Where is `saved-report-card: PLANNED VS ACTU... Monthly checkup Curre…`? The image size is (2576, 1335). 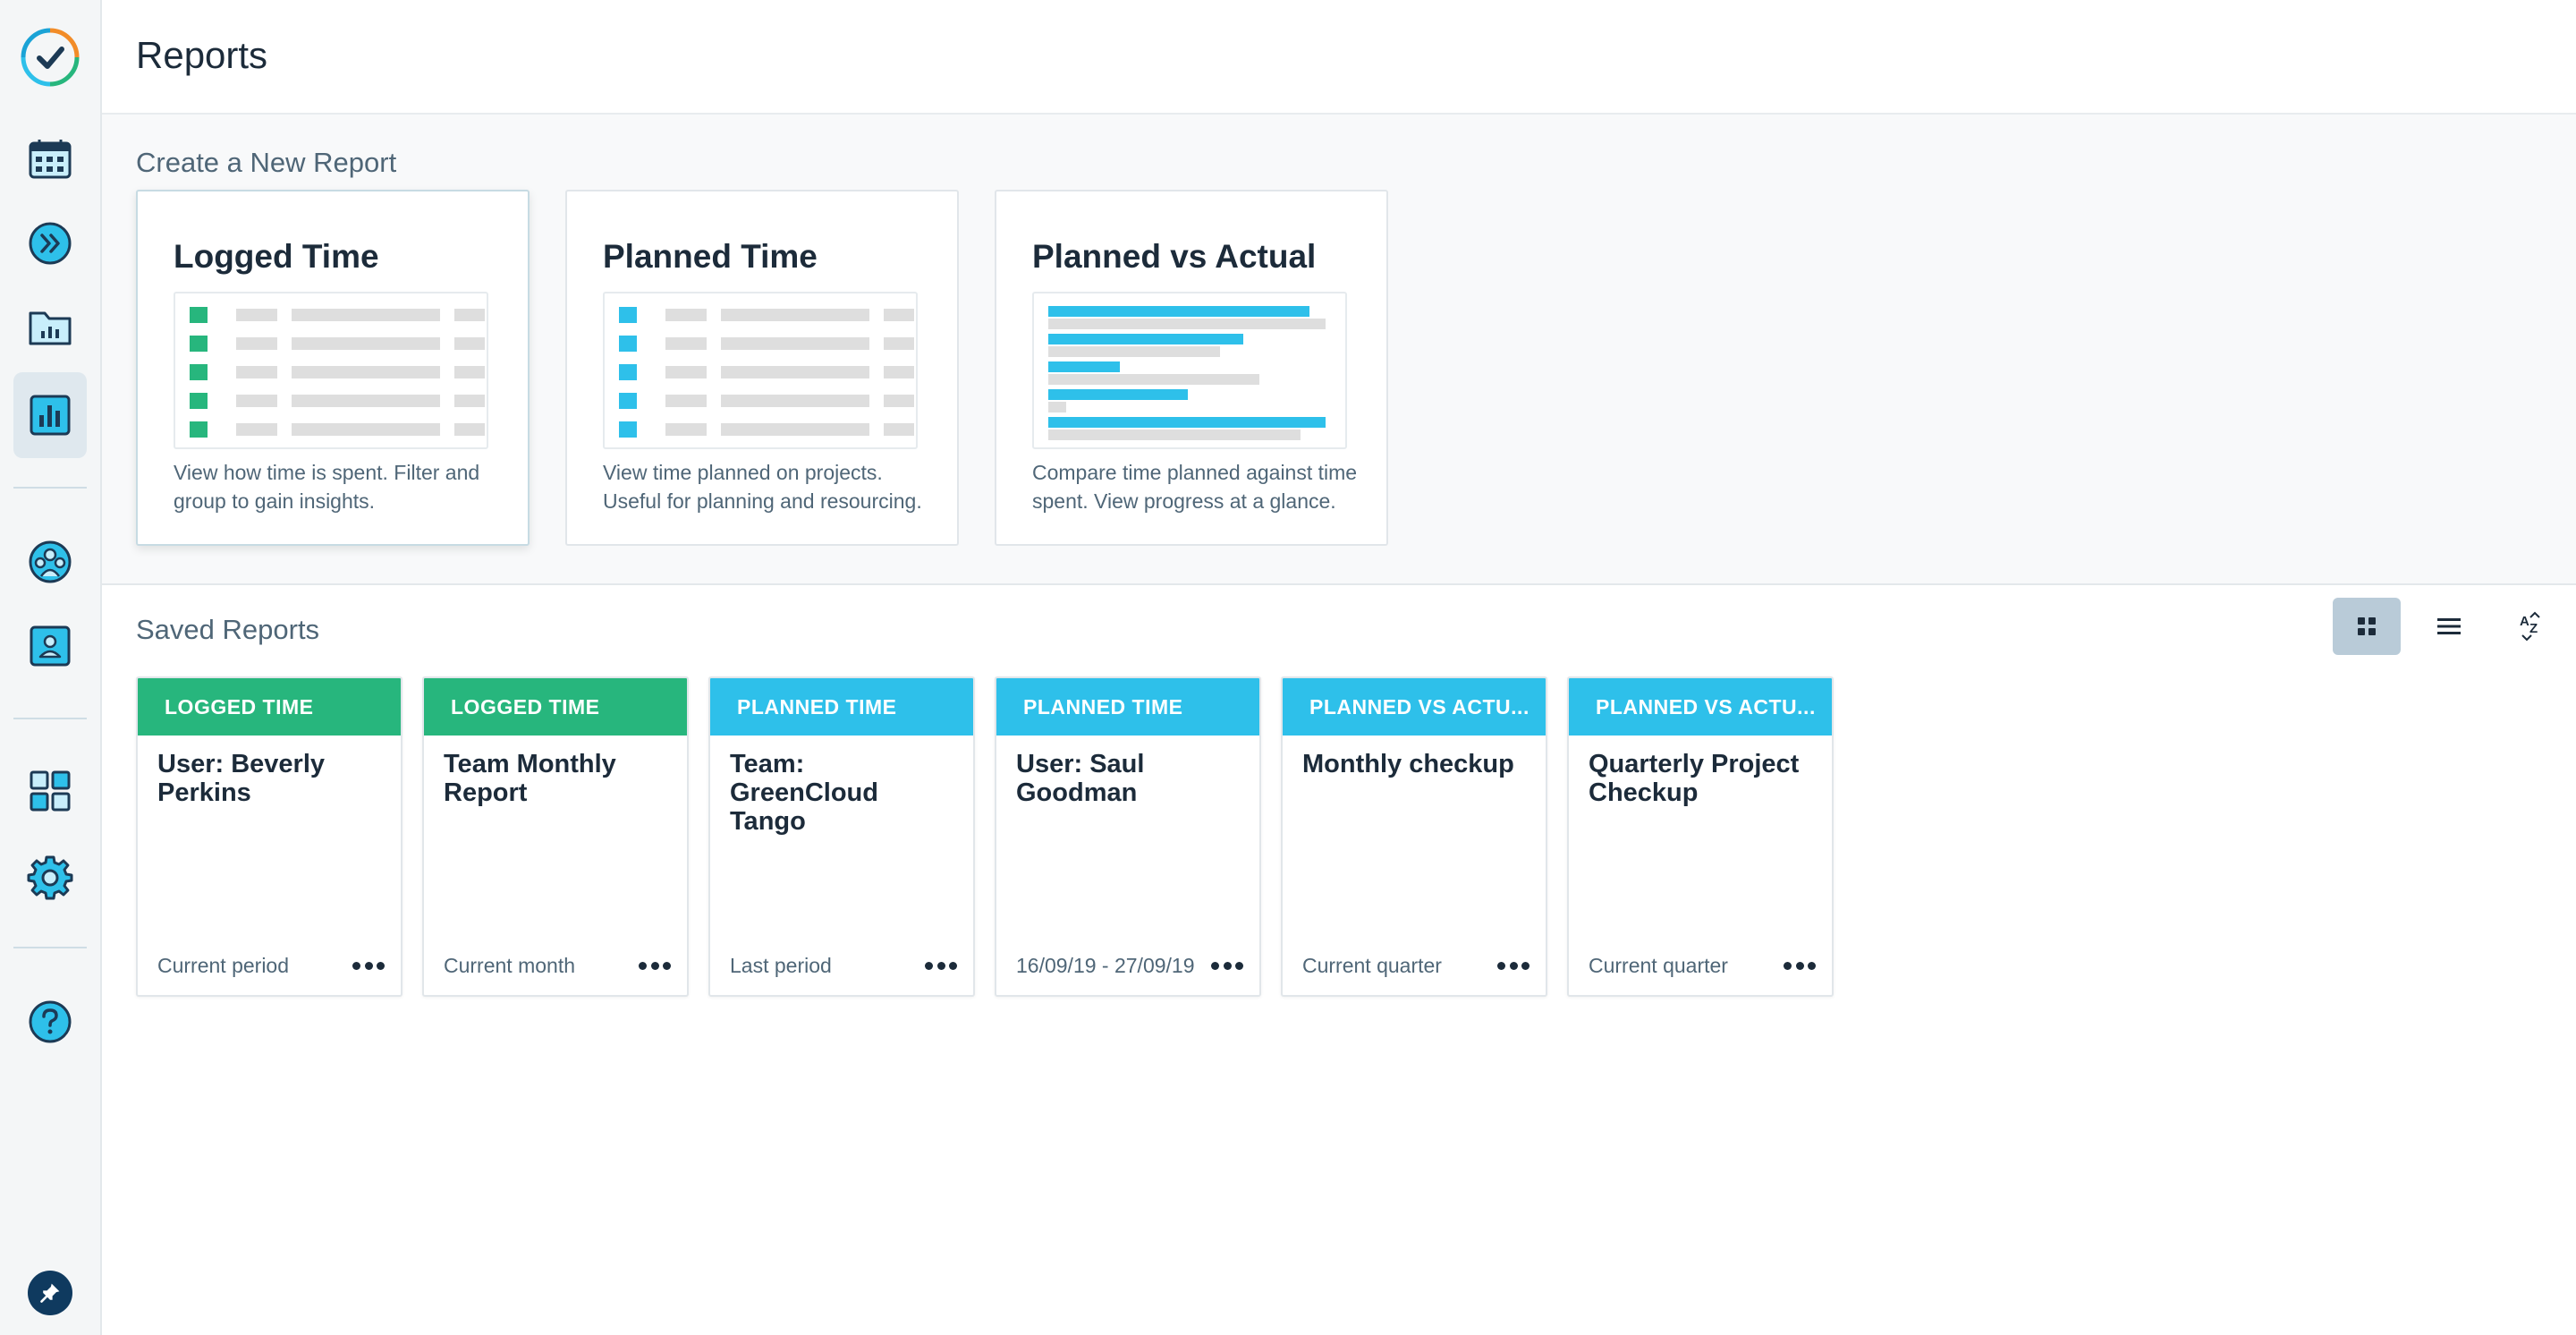
saved-report-card: PLANNED VS ACTU... Monthly checkup Curre… is located at coordinates (1414, 836).